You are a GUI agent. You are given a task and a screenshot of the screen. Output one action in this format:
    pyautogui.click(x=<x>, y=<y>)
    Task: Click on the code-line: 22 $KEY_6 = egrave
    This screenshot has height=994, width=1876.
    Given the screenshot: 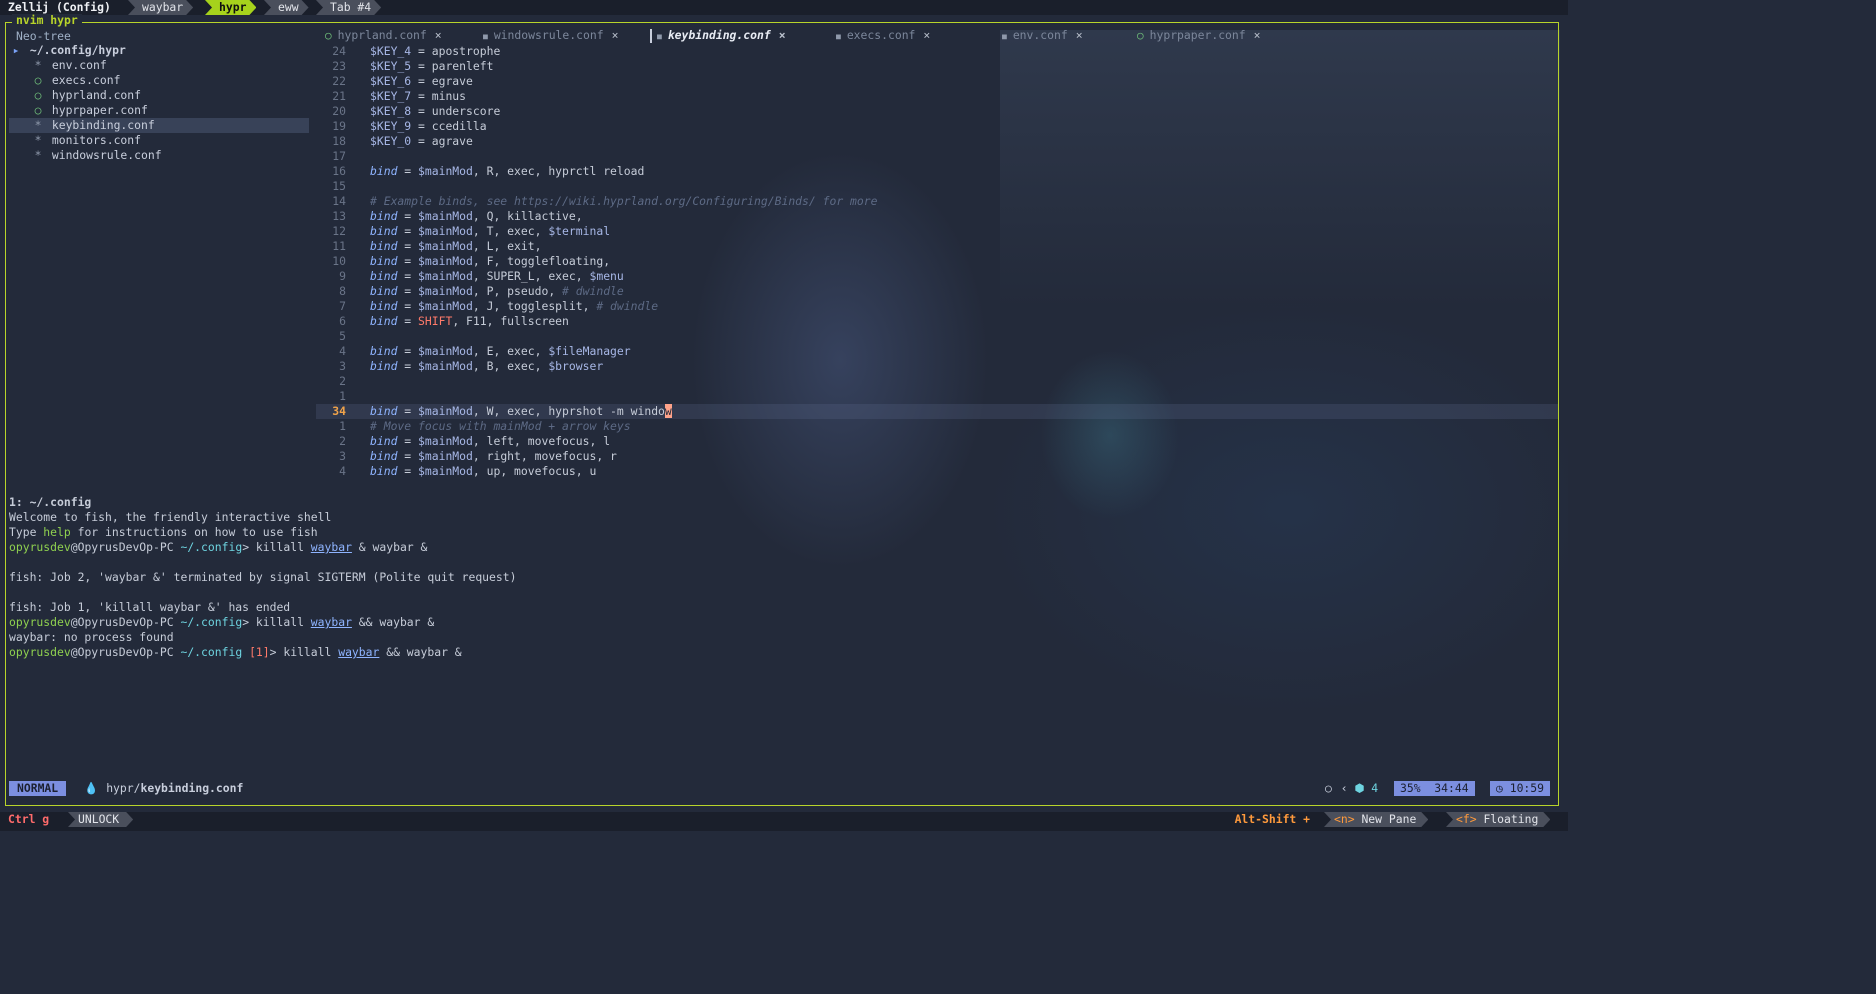 What is the action you would take?
    pyautogui.click(x=937, y=81)
    